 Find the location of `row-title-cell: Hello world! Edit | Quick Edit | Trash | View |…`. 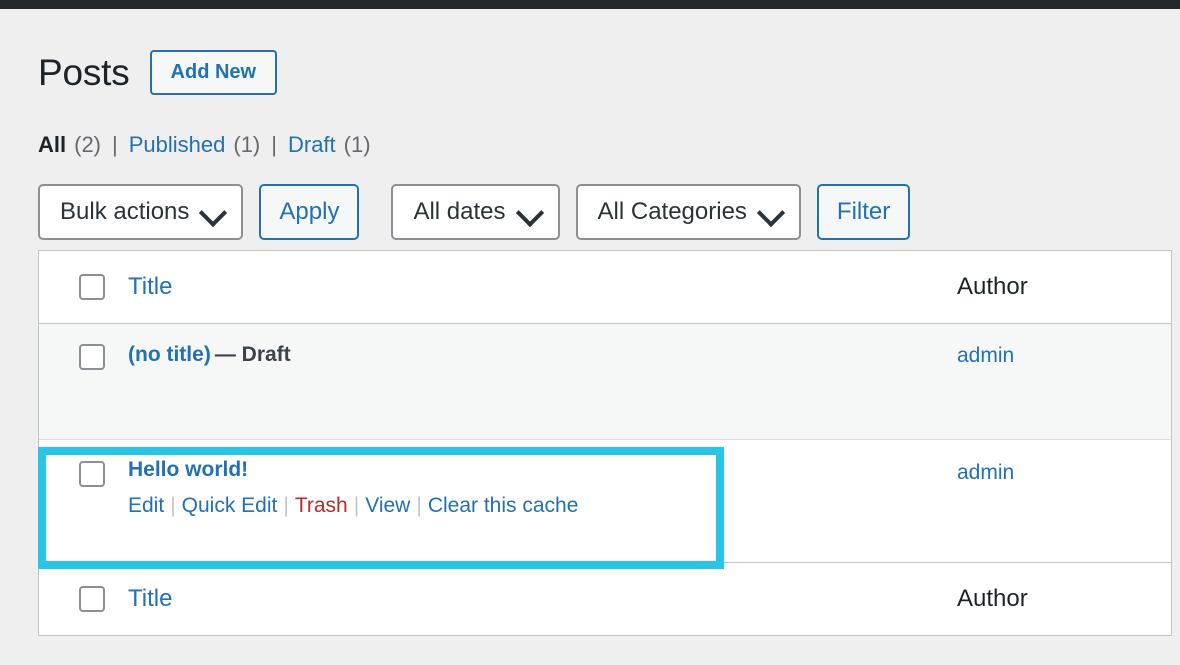

row-title-cell: Hello world! Edit | Quick Edit | Trash | View |… is located at coordinates (542, 480).